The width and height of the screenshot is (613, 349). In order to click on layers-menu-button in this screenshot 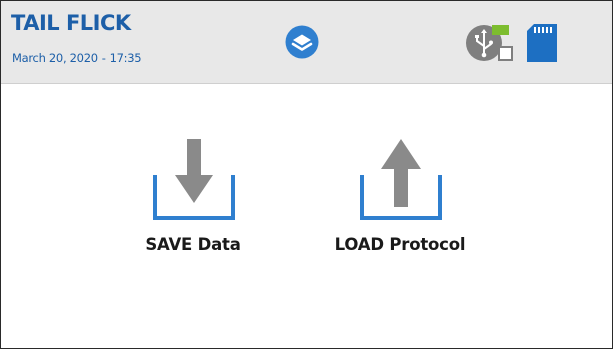, I will do `click(302, 42)`.